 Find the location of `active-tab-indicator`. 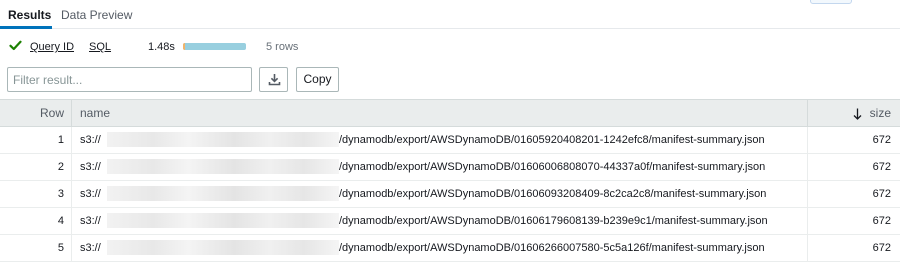

active-tab-indicator is located at coordinates (26, 27).